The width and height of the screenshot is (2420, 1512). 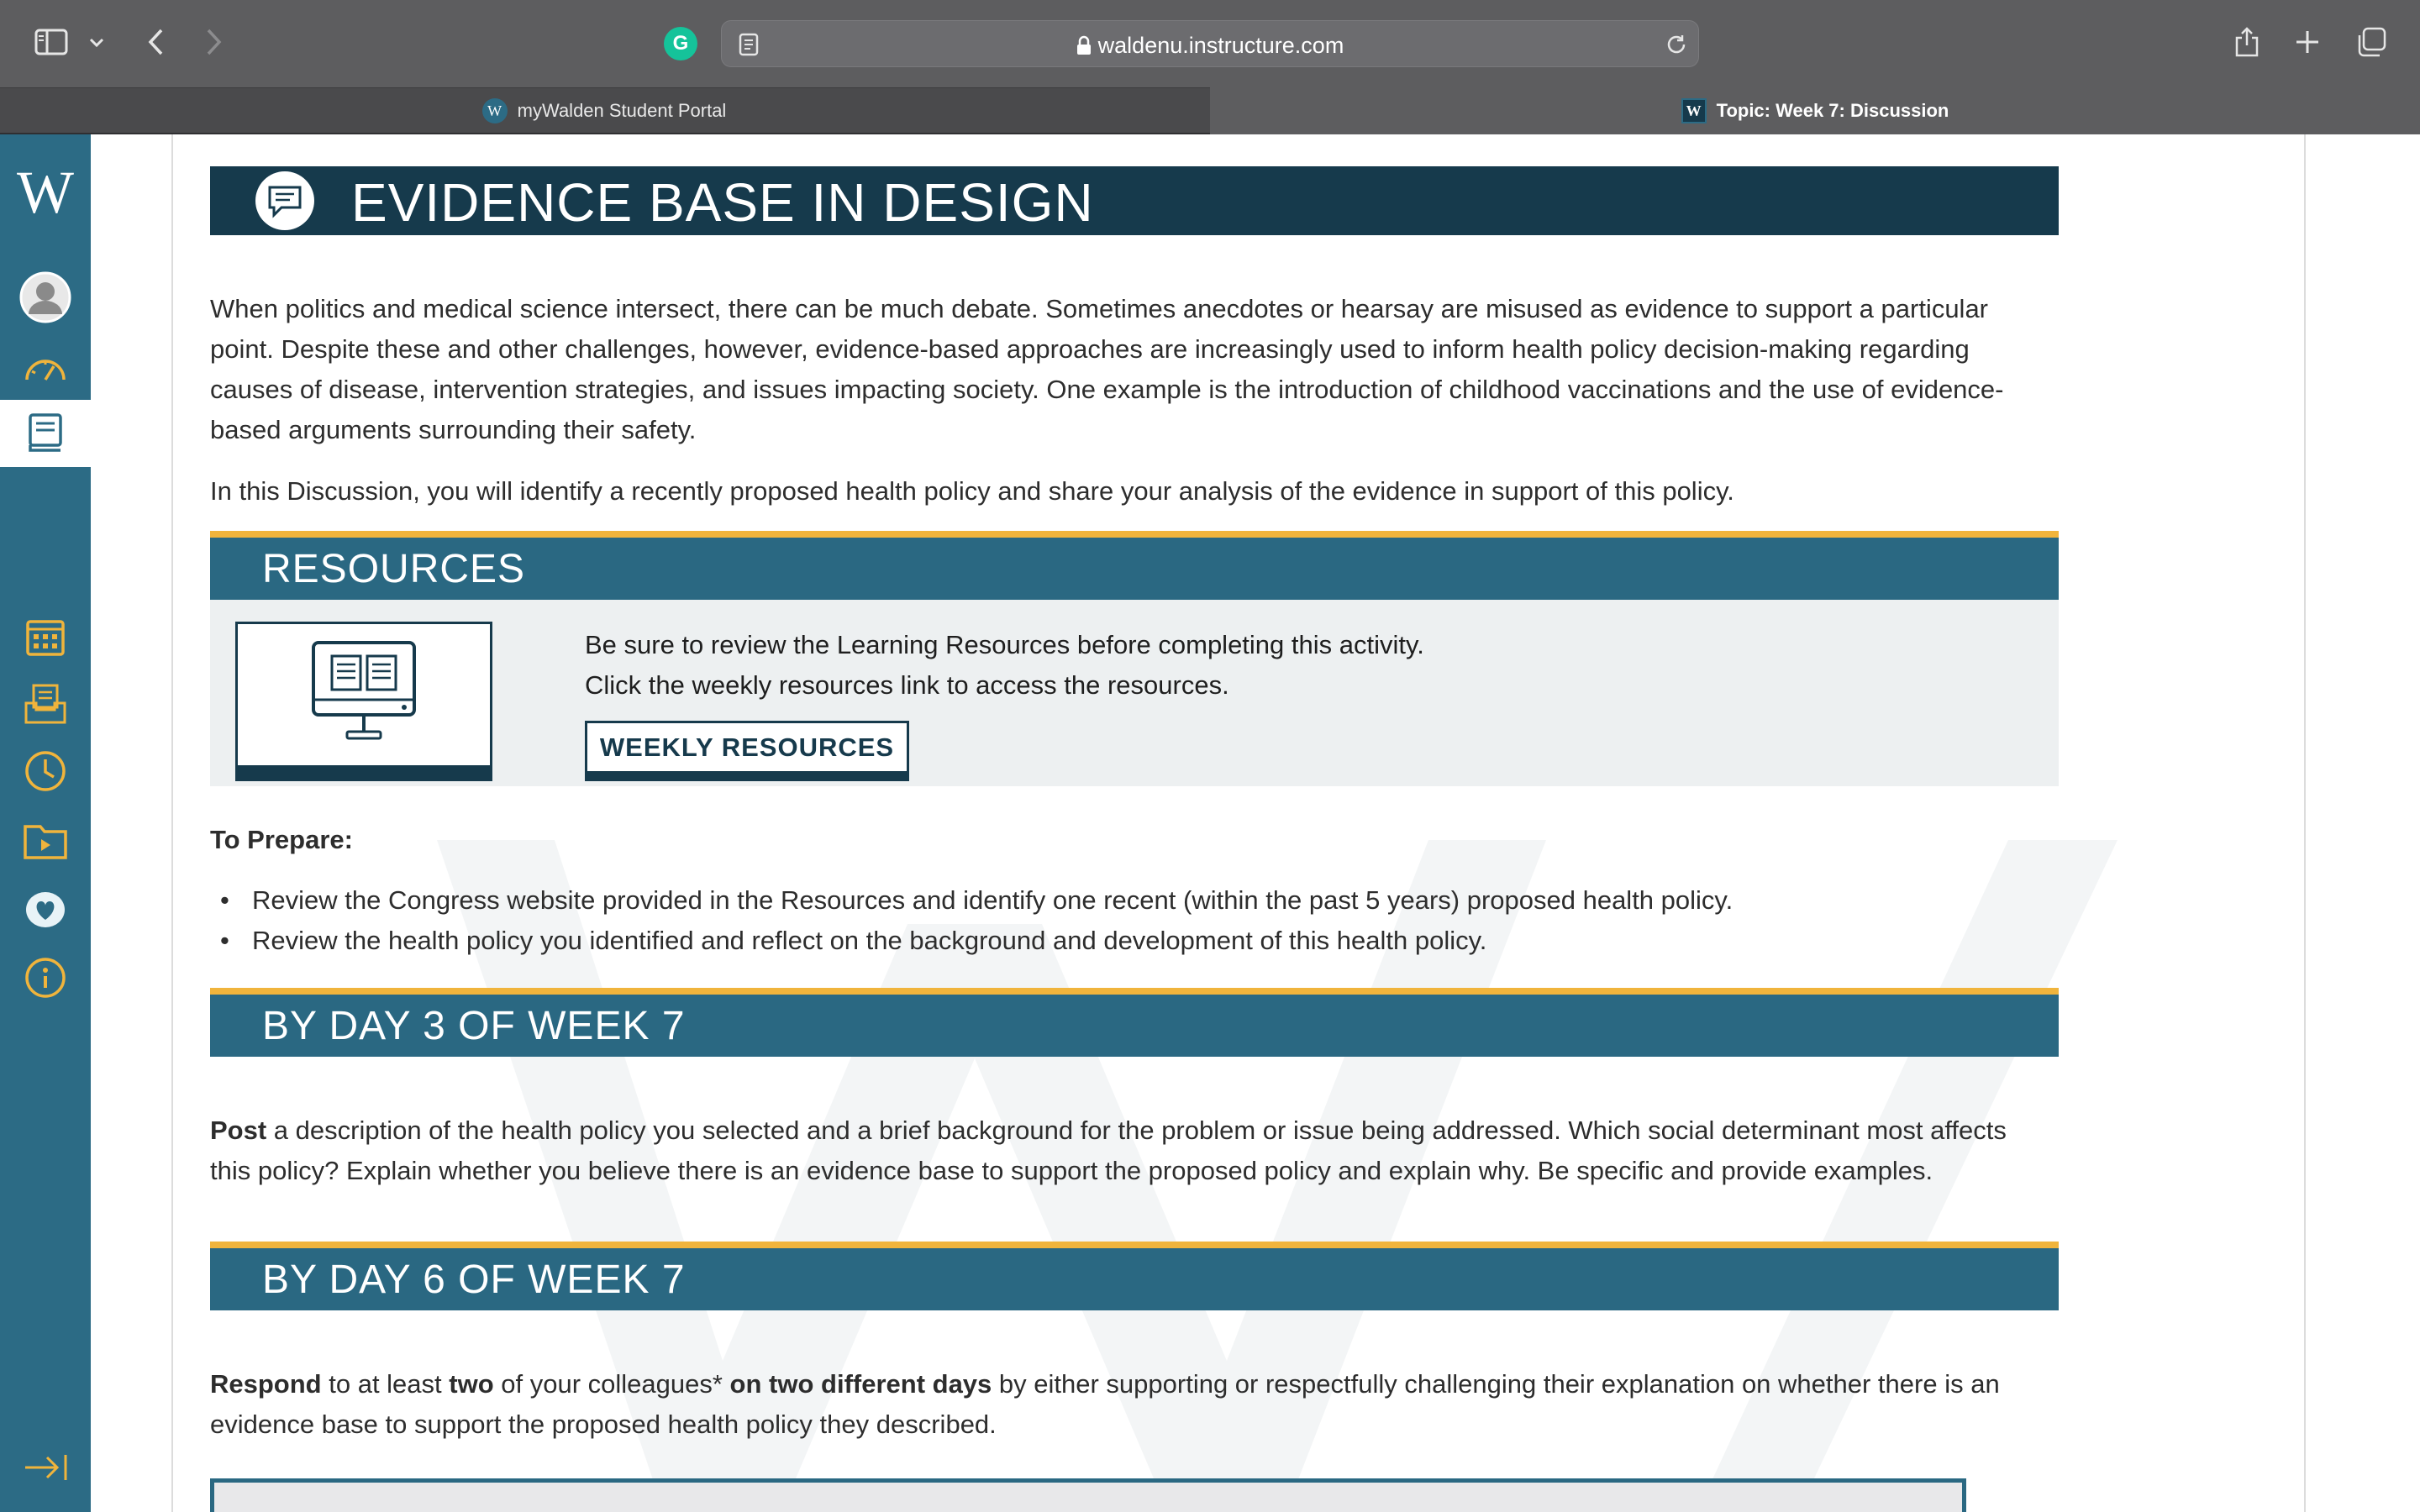 I want to click on resources-heading-bar: RESOURCES, so click(x=1134, y=565).